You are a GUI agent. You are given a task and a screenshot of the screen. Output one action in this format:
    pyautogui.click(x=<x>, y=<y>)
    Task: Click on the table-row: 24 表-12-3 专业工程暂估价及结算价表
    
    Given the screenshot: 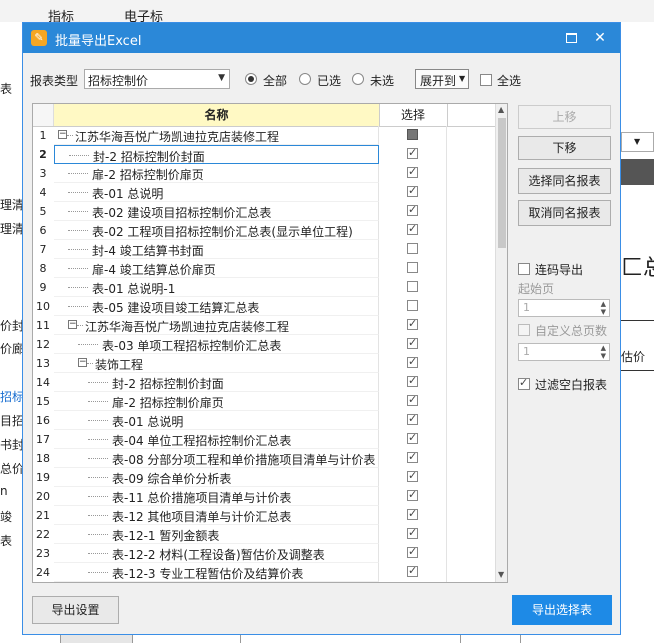 What is the action you would take?
    pyautogui.click(x=264, y=572)
    